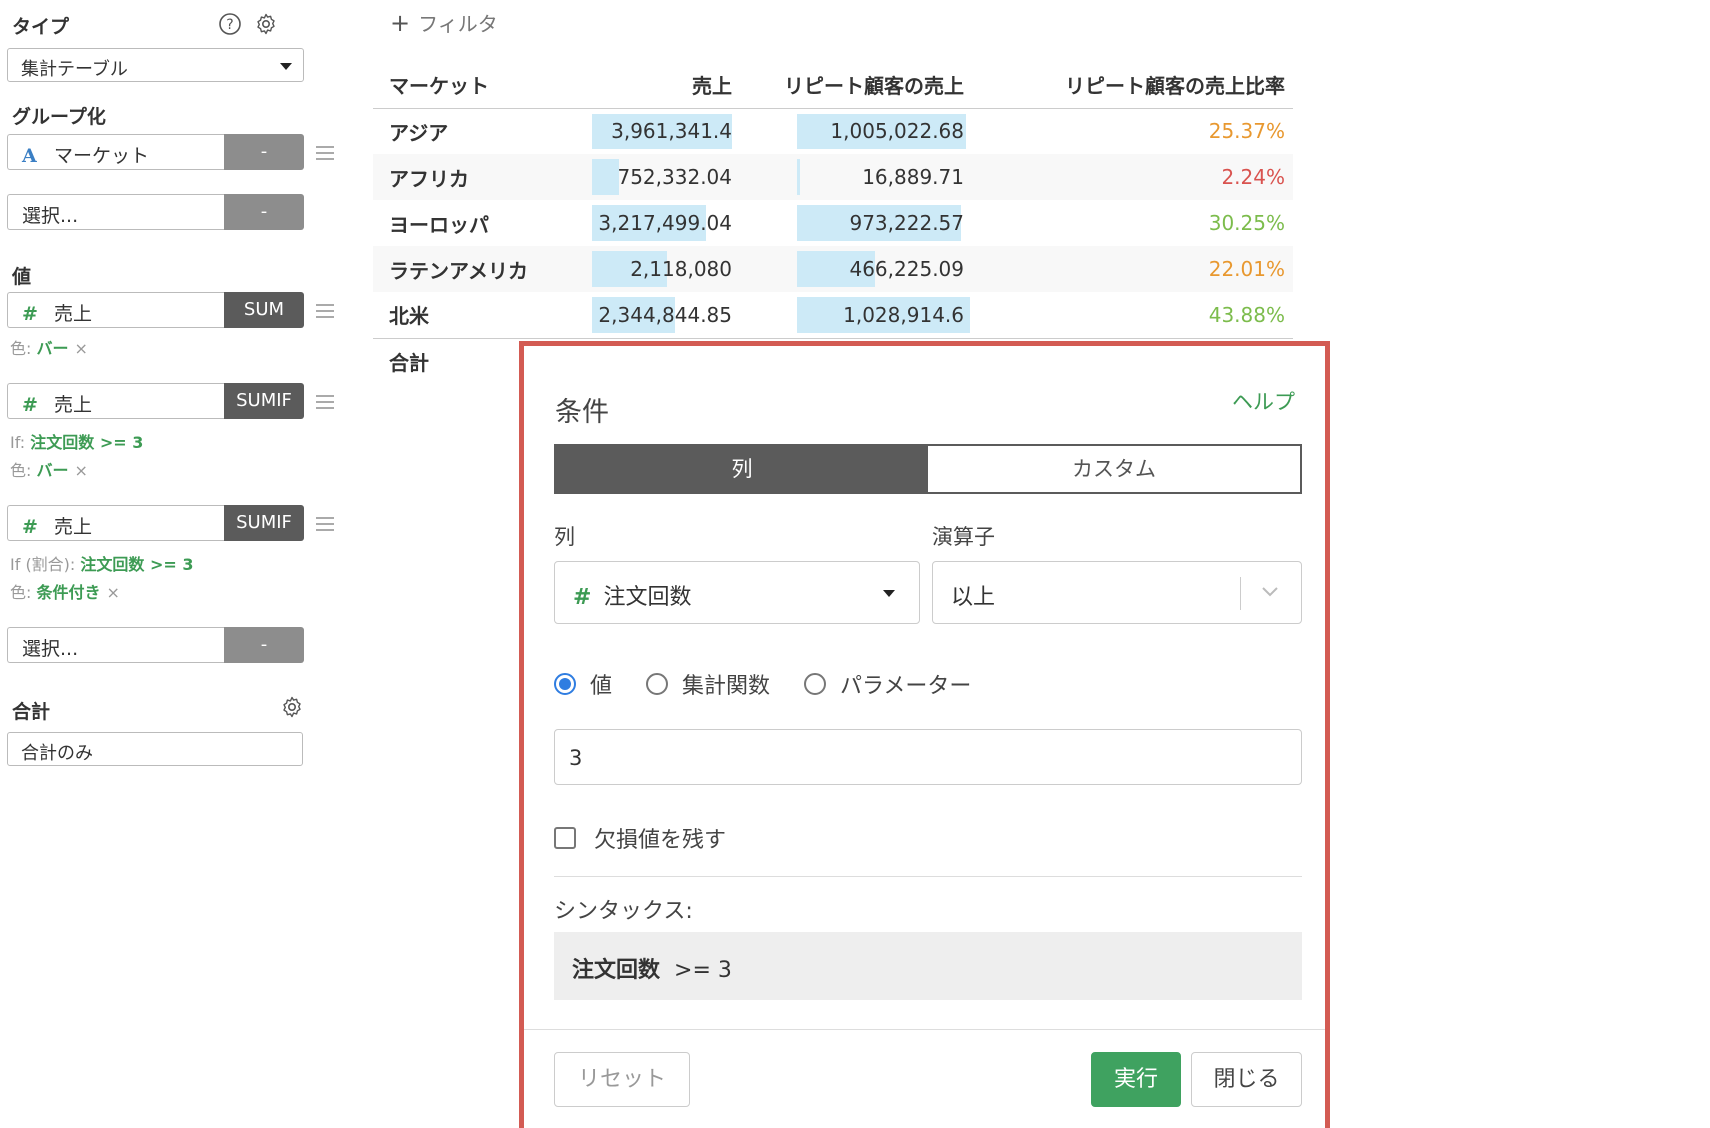 The image size is (1710, 1128). Describe the element at coordinates (155, 65) in the screenshot. I see `type-select: 集計テーブル` at that location.